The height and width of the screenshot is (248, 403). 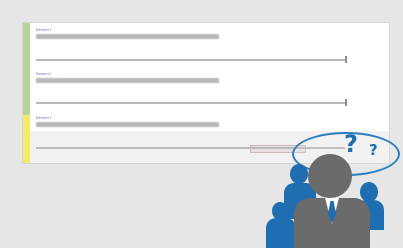 I want to click on section-stripe-highlight, so click(x=26, y=139).